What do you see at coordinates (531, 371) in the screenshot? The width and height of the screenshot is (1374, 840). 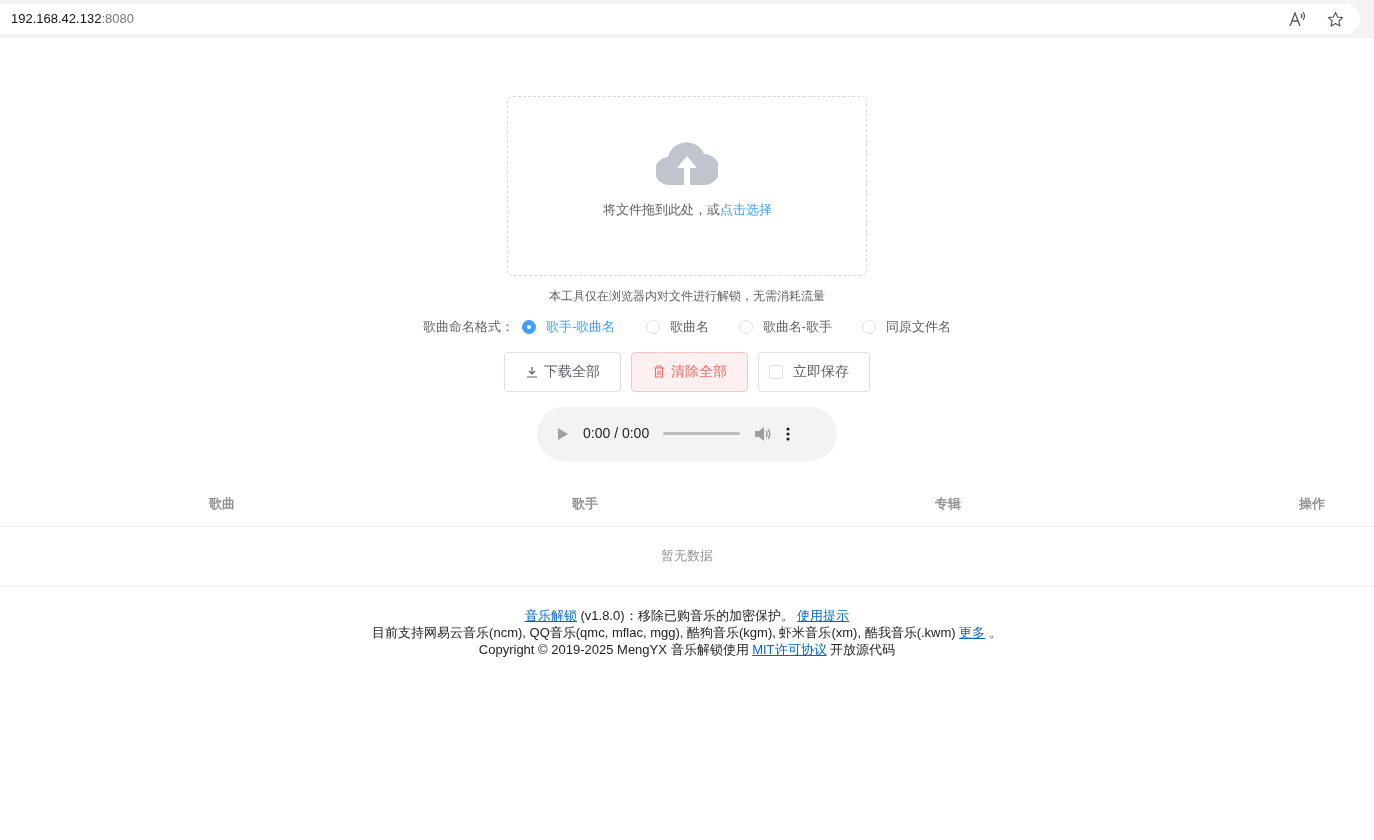 I see `download-icon` at bounding box center [531, 371].